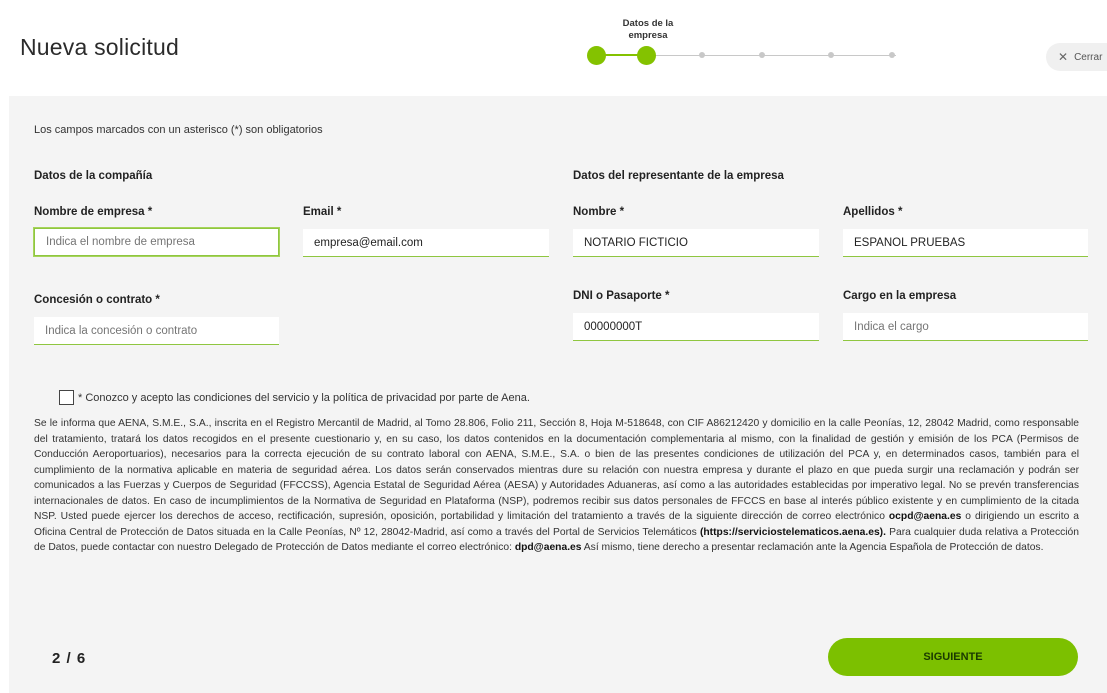 This screenshot has width=1107, height=693. Describe the element at coordinates (93, 212) in the screenshot. I see `company-name-label: Nombre de empresa *` at that location.